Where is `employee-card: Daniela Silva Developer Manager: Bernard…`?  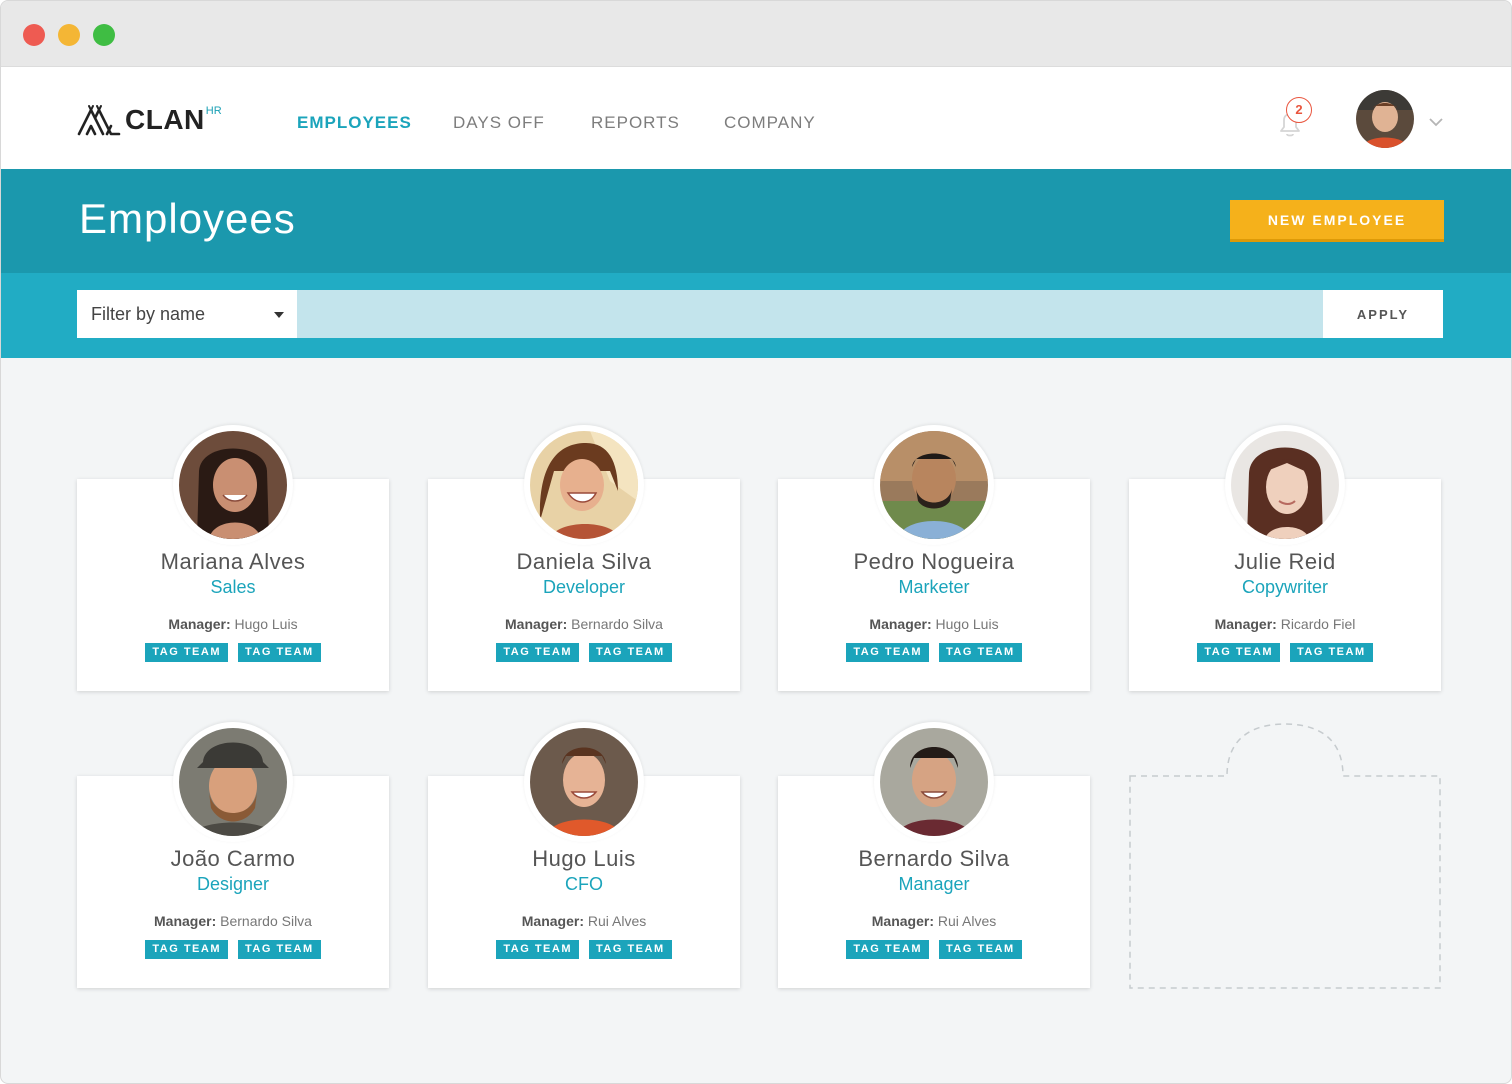
employee-card: Daniela Silva Developer Manager: Bernard… is located at coordinates (584, 558).